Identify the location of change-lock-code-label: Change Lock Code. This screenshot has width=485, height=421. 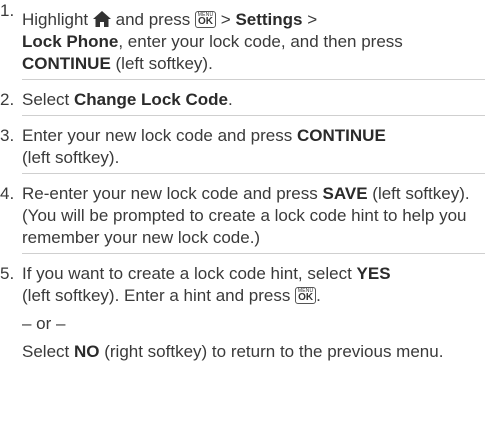
(150, 99).